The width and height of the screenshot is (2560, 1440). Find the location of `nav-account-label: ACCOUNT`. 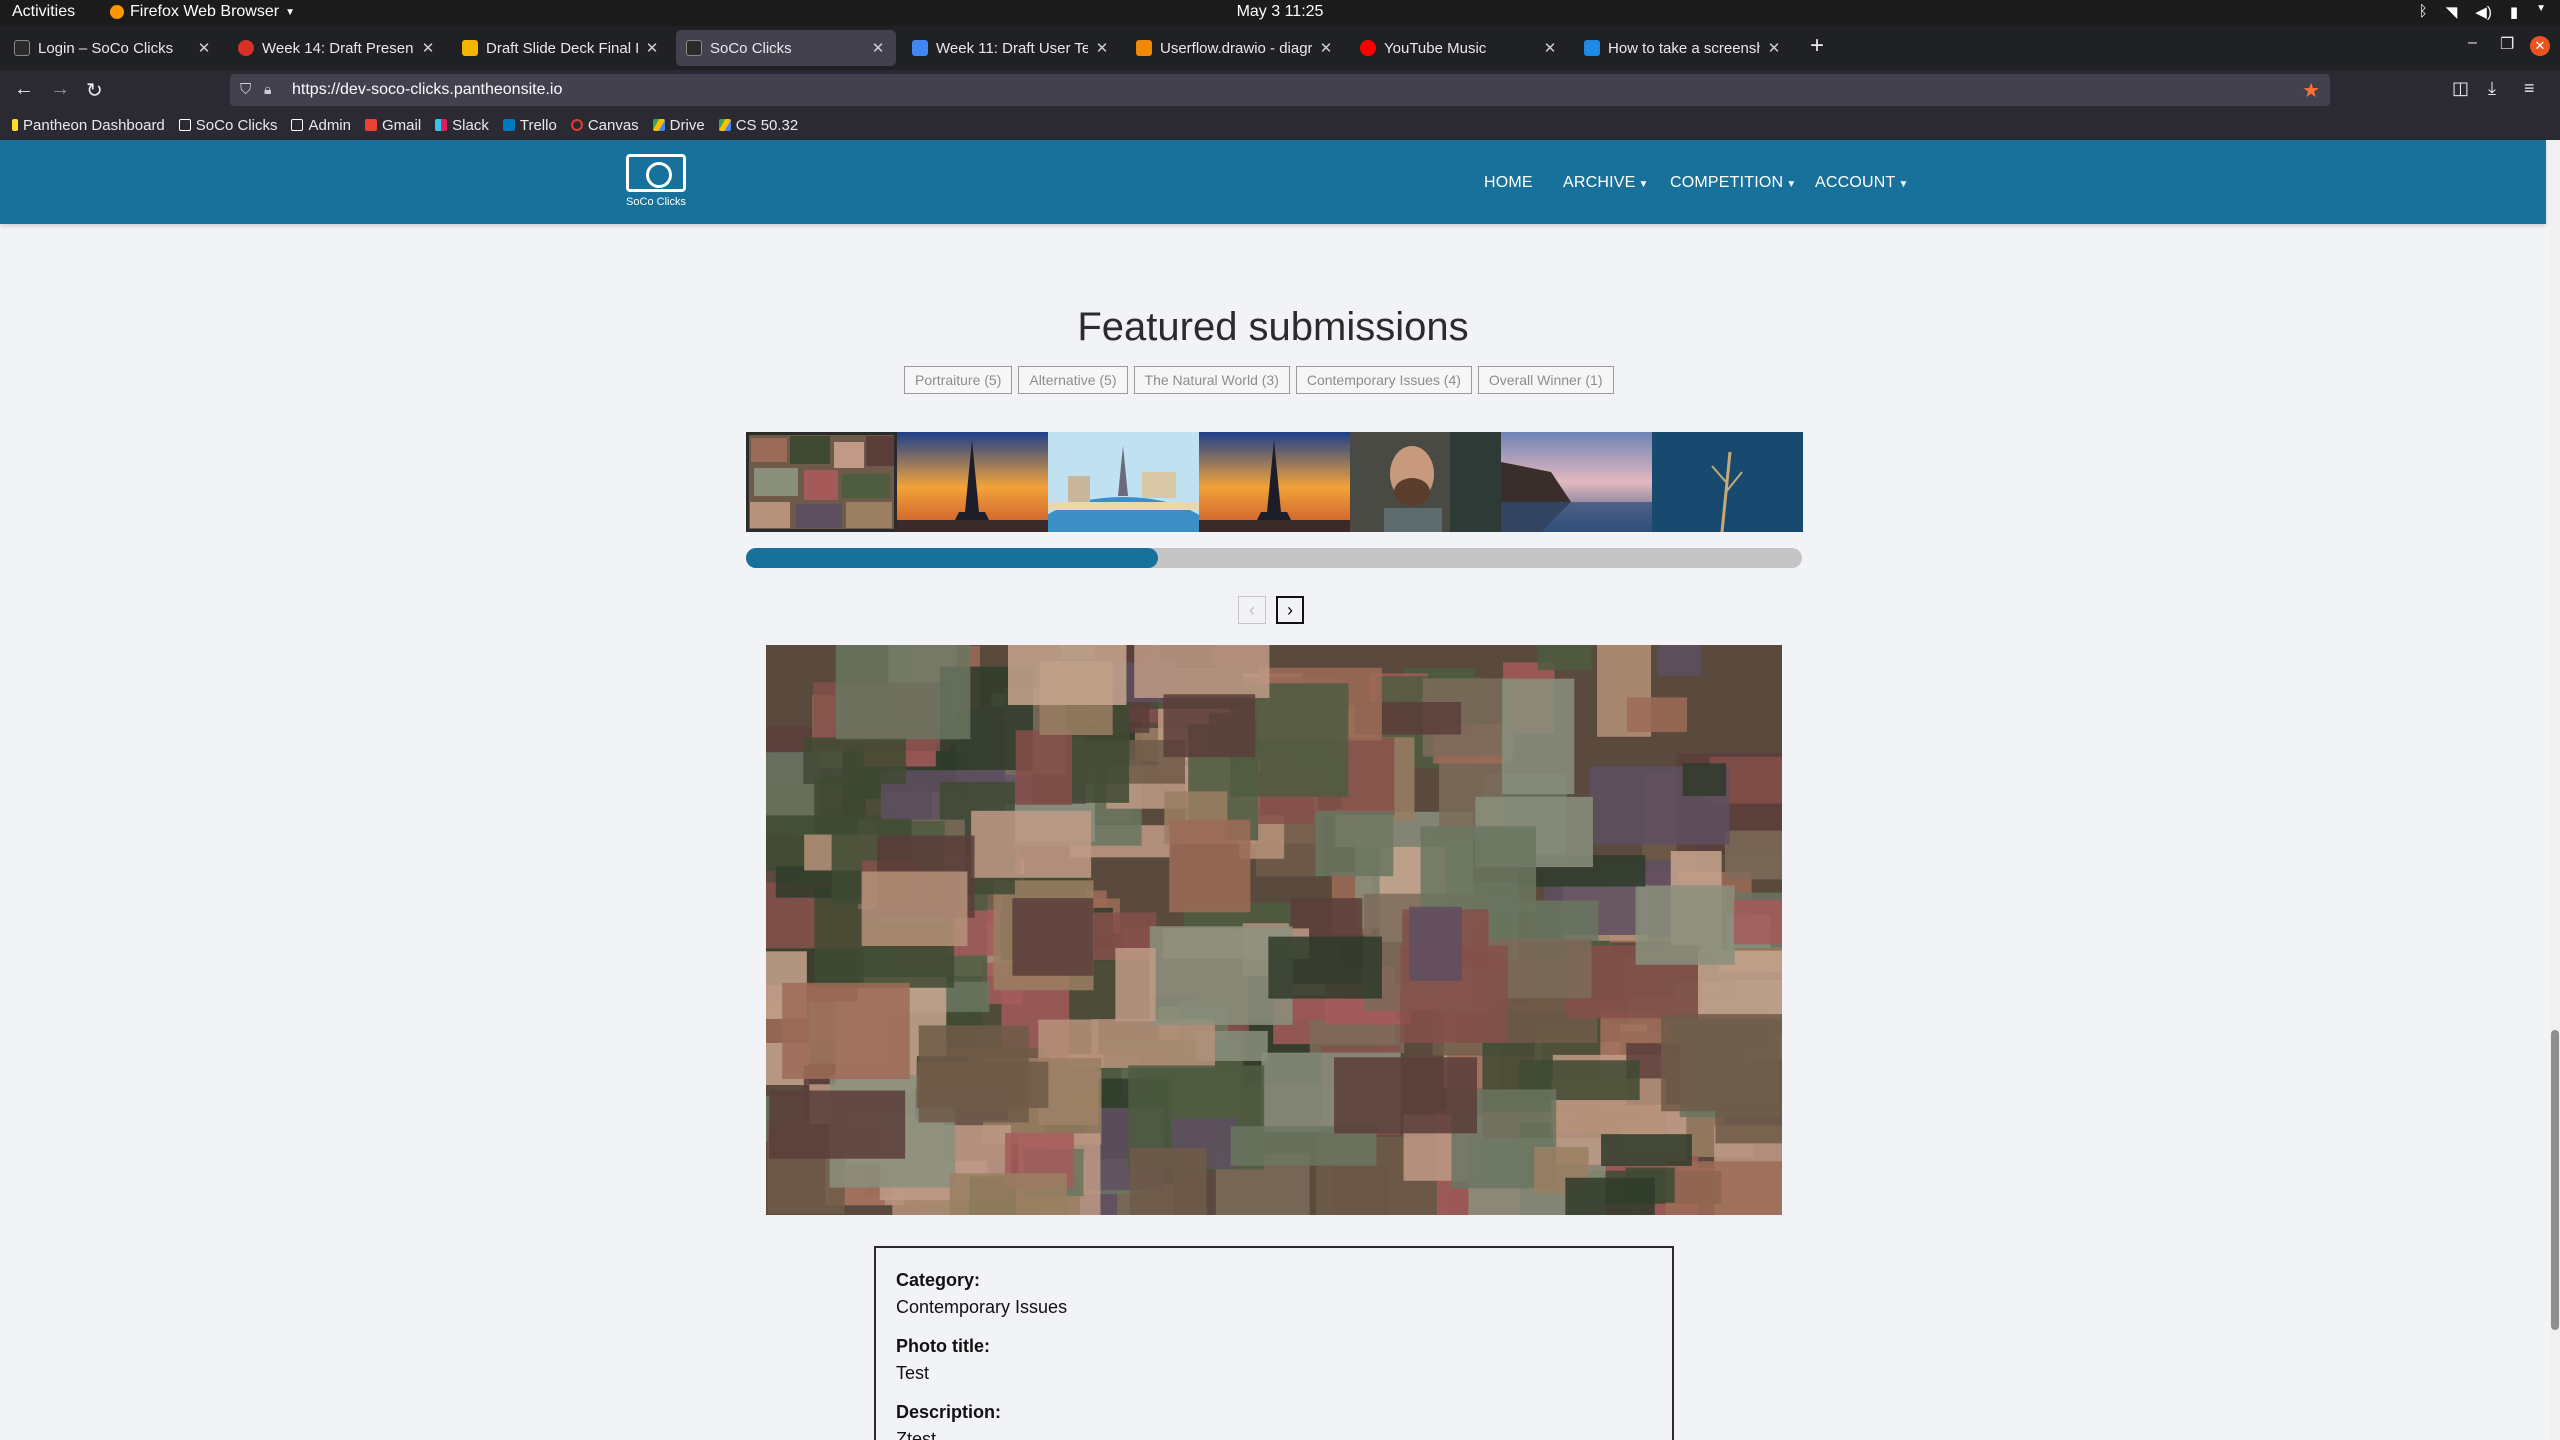

nav-account-label: ACCOUNT is located at coordinates (1855, 182).